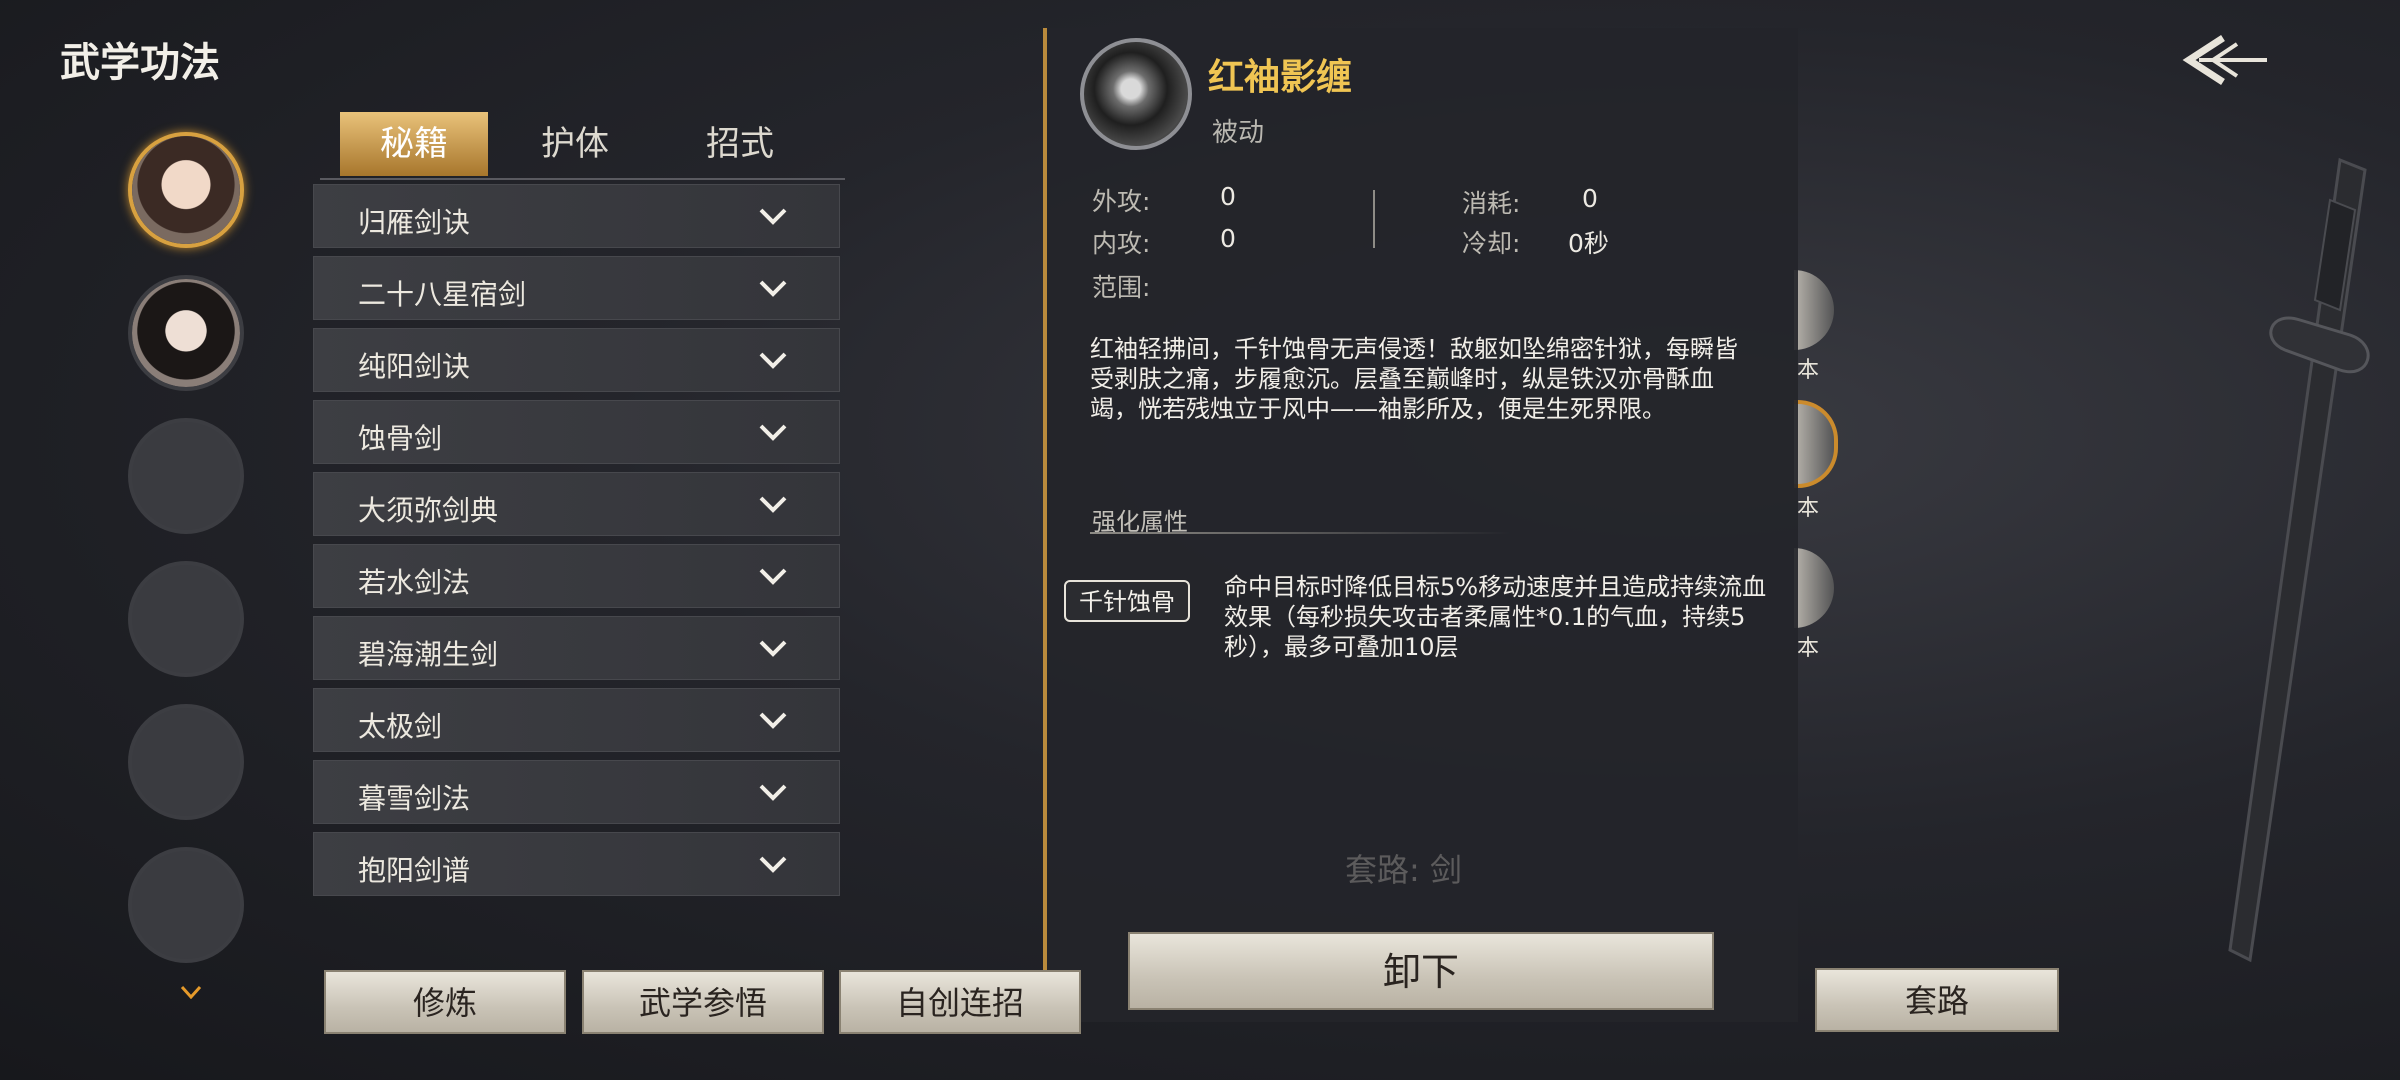  What do you see at coordinates (576, 576) in the screenshot?
I see `list-item: 若水剑法` at bounding box center [576, 576].